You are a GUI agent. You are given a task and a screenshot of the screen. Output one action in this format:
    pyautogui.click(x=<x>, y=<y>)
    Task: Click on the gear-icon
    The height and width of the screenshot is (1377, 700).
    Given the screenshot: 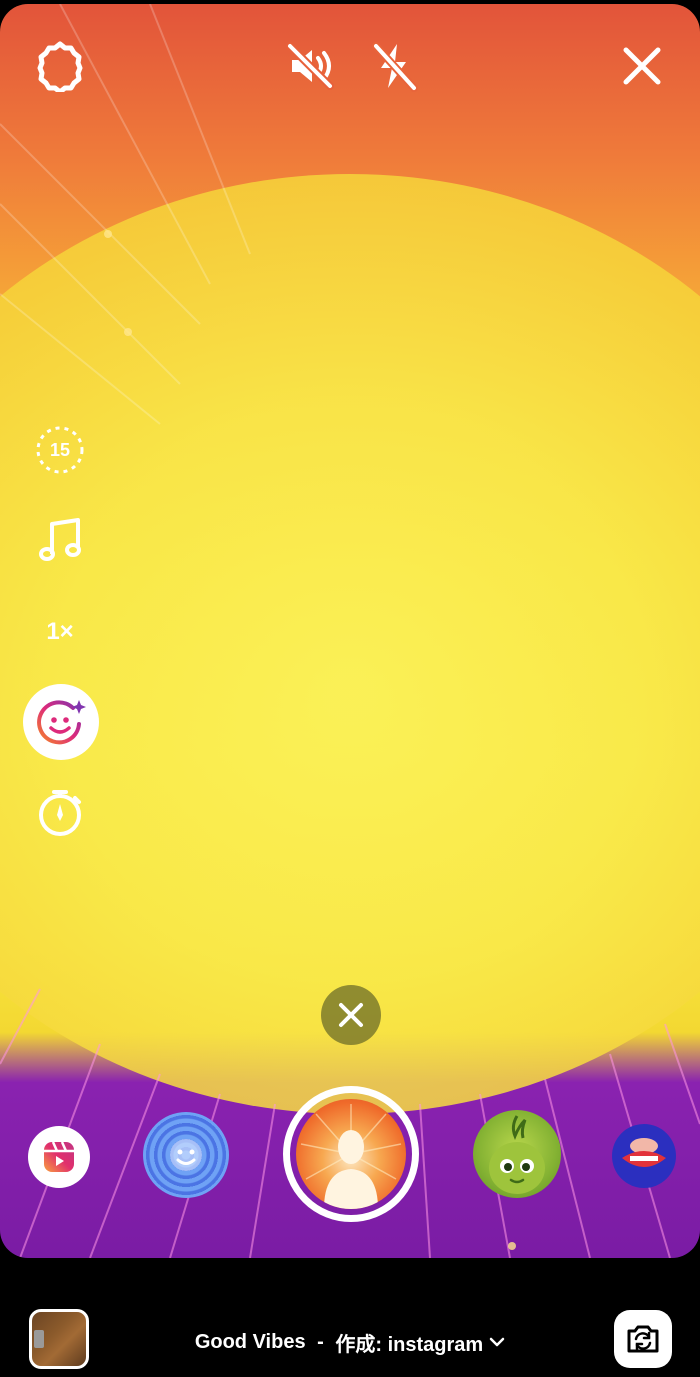 What is the action you would take?
    pyautogui.click(x=60, y=66)
    